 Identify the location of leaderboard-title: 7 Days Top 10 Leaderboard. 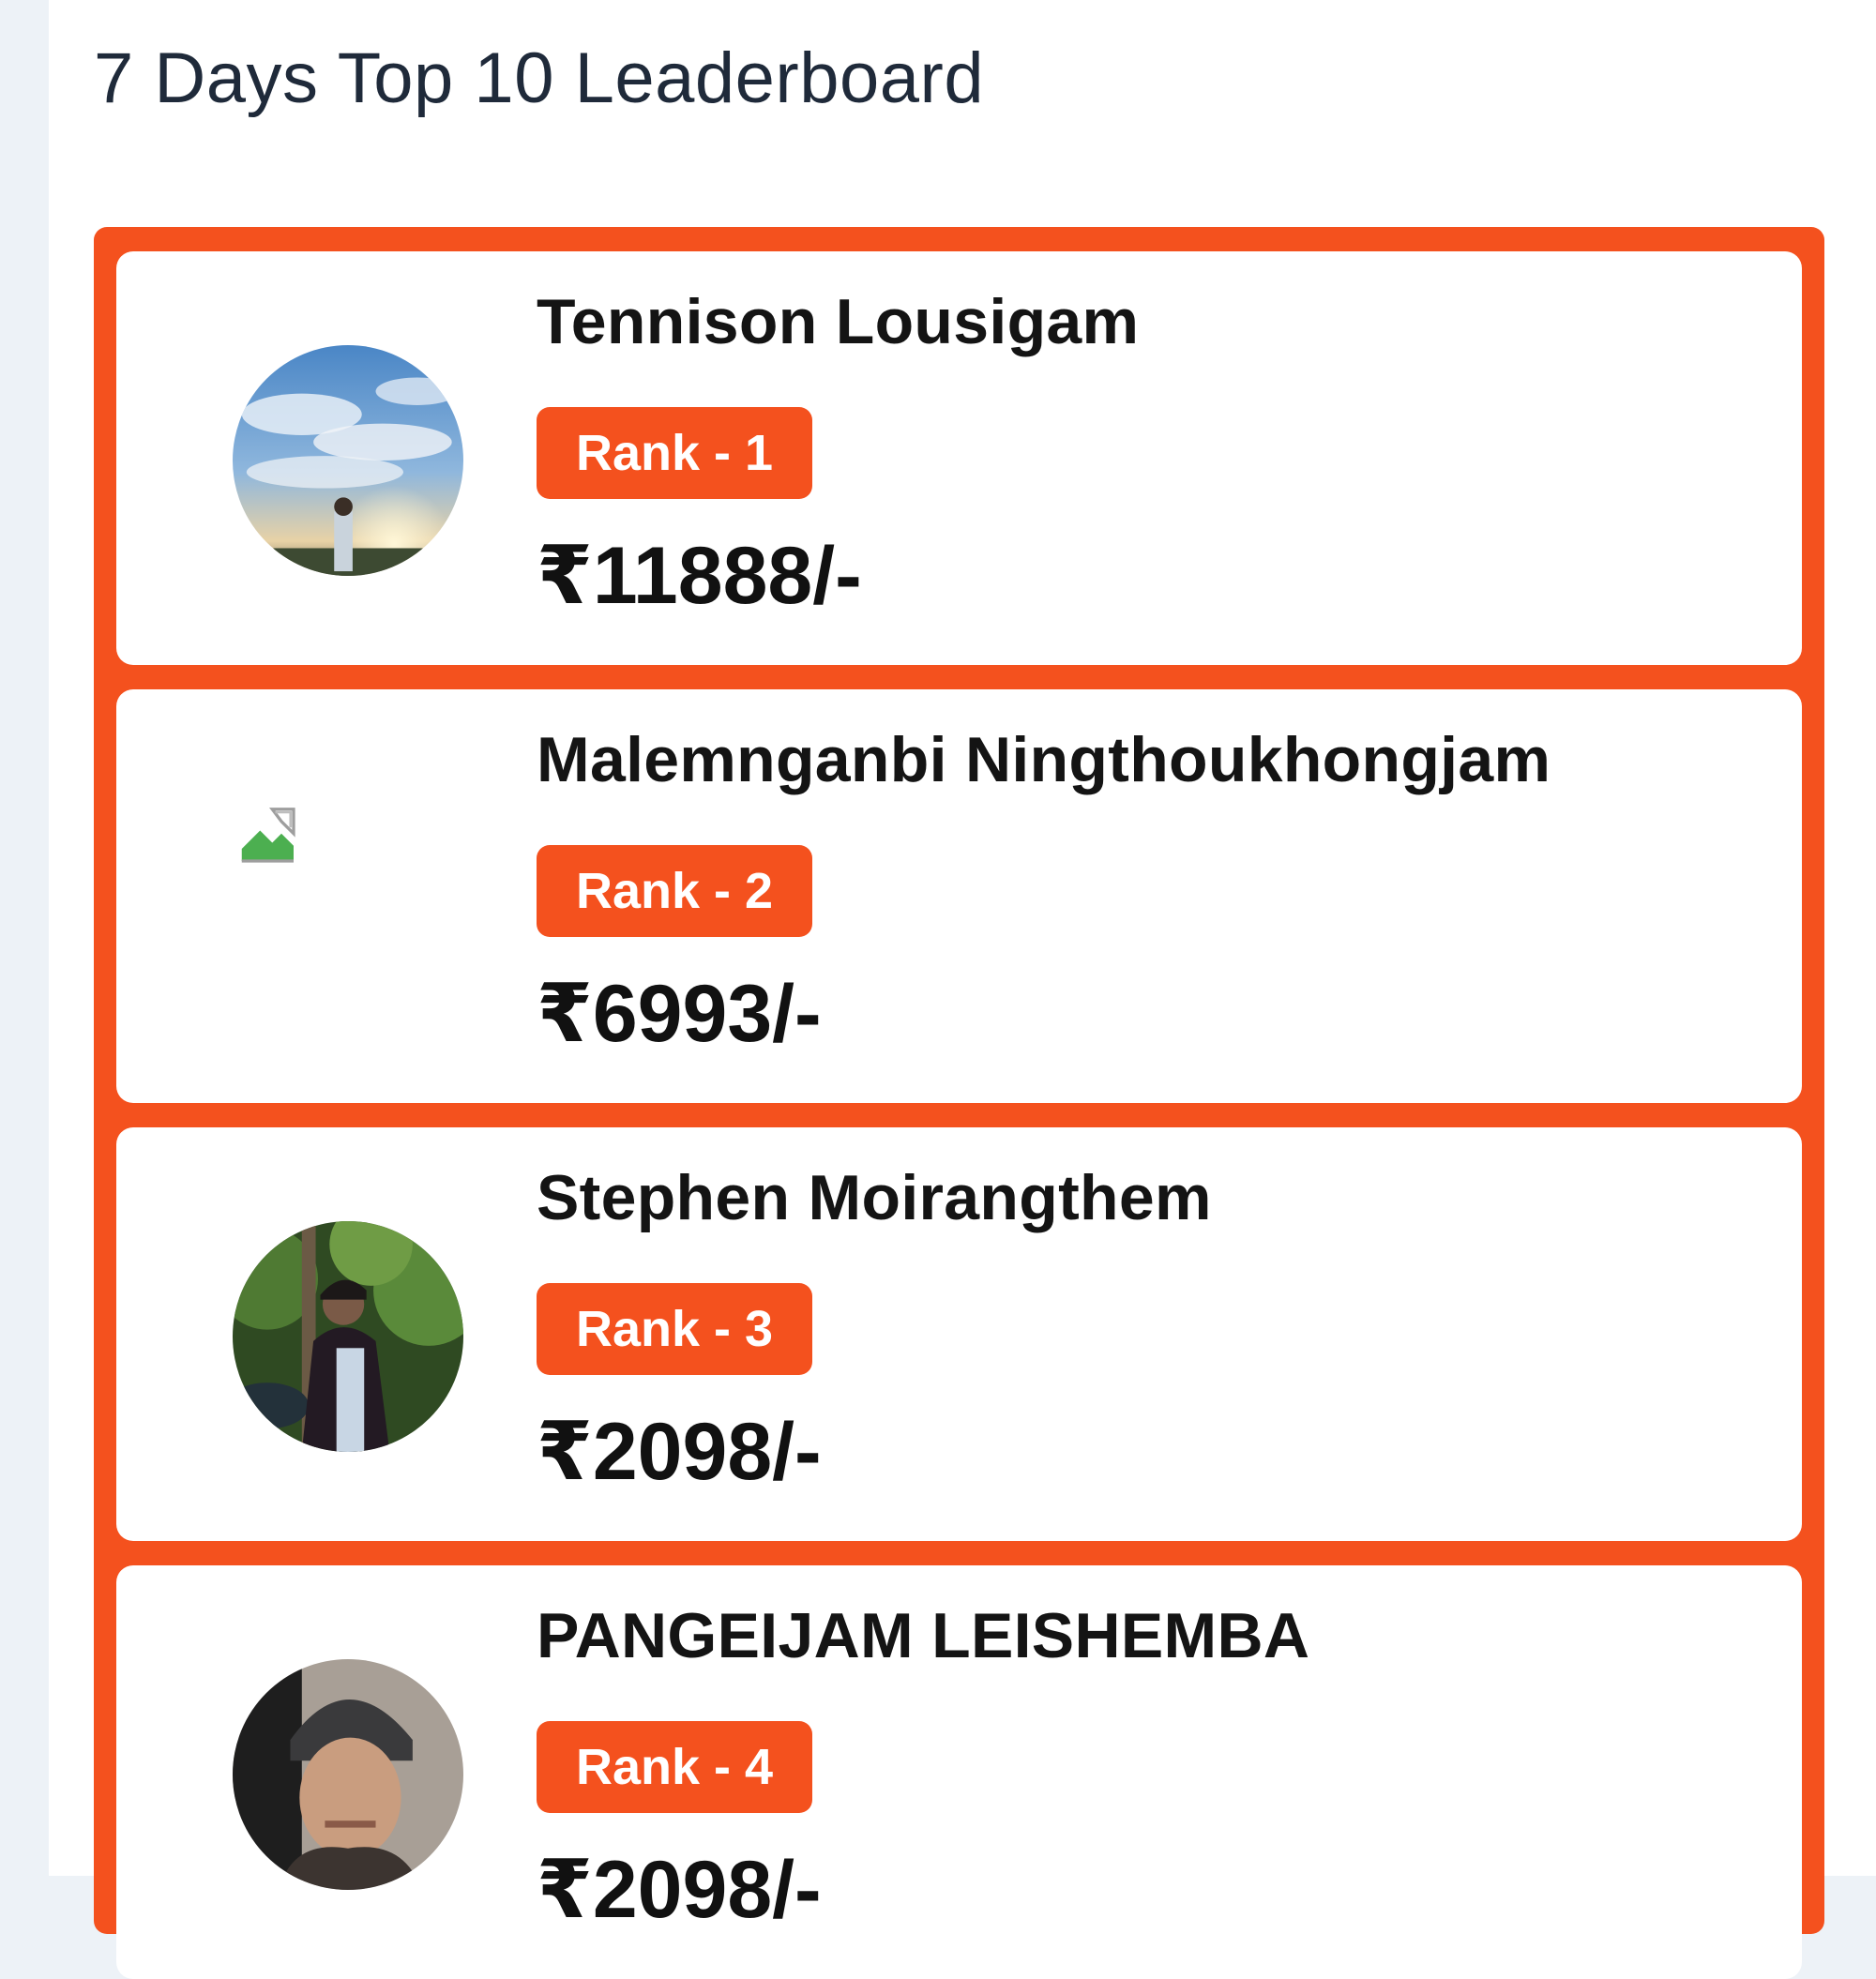
(539, 78).